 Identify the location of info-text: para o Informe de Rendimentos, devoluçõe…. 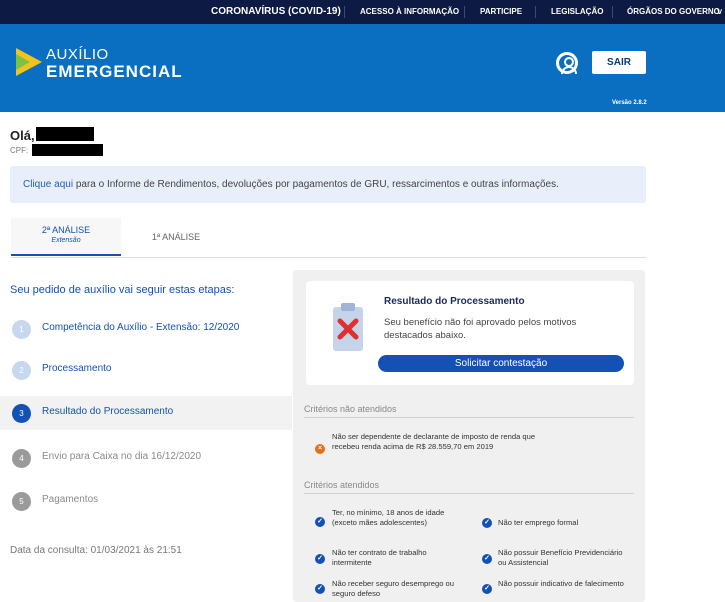
(316, 184).